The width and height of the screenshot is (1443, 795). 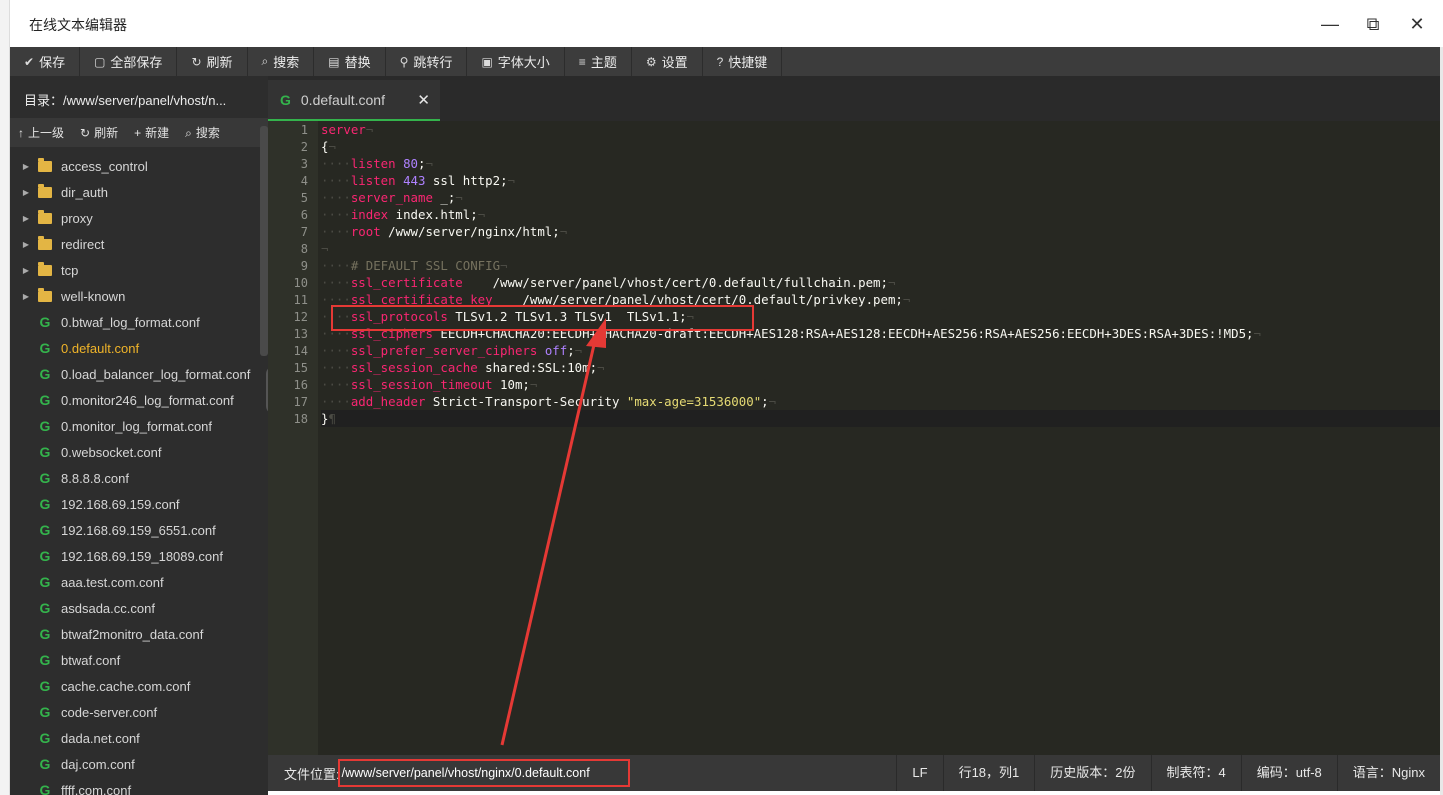 What do you see at coordinates (29, 61) in the screenshot?
I see `save-icon: ✔` at bounding box center [29, 61].